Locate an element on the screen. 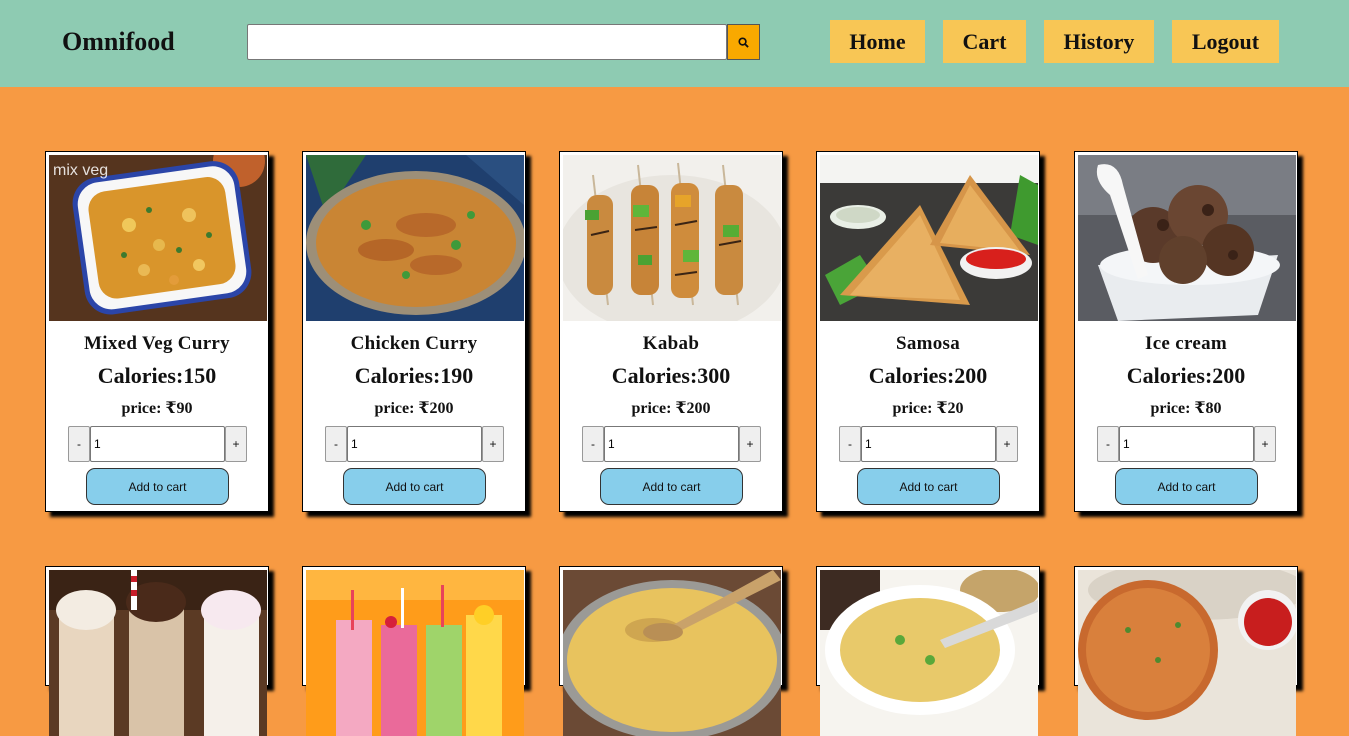 The height and width of the screenshot is (736, 1349). noodle-soup-image is located at coordinates (929, 653).